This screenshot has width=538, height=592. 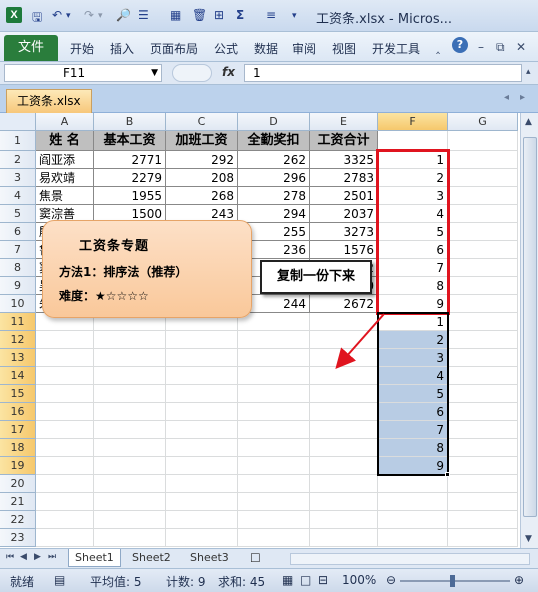 I want to click on row-header-10: 10, so click(x=18, y=304).